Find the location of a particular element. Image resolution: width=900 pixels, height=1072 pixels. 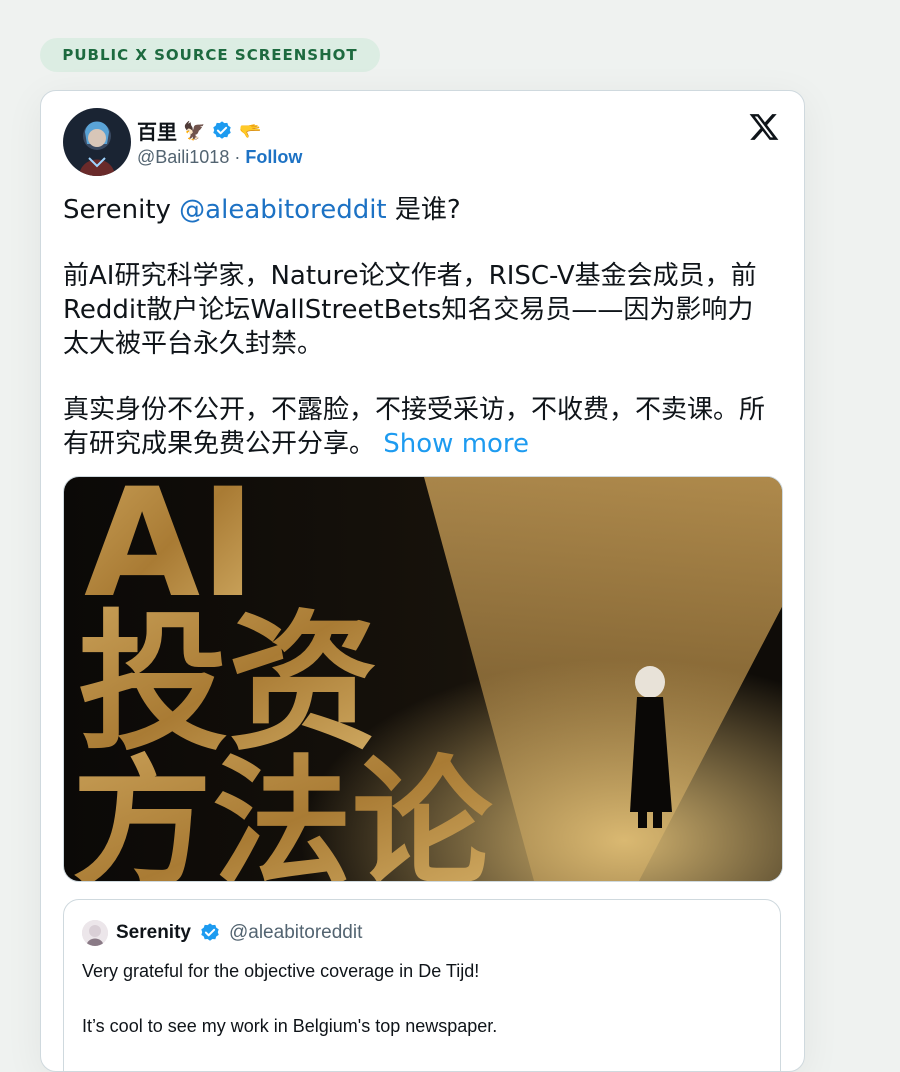

media-title-line-3: 方法论 is located at coordinates (282, 812).